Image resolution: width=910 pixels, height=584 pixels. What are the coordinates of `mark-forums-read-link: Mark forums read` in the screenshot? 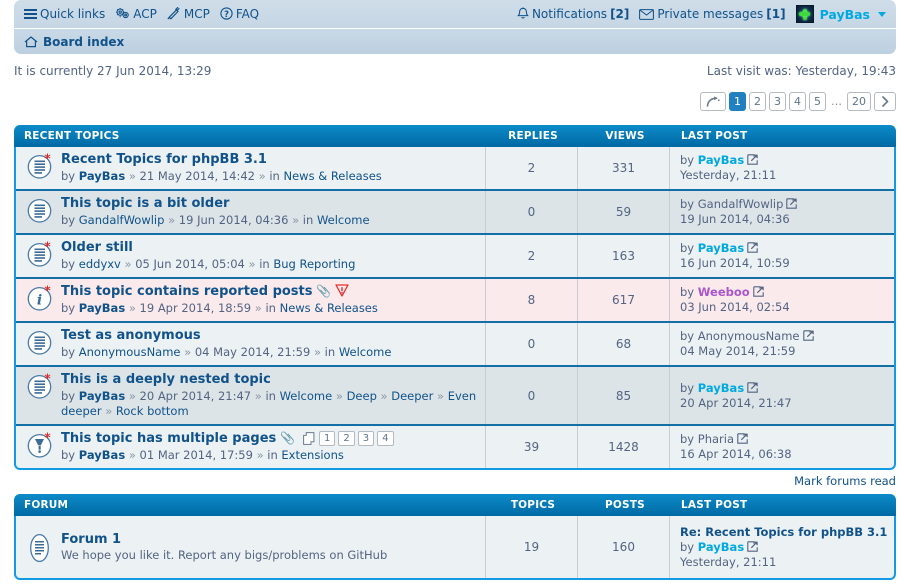 It's located at (845, 481).